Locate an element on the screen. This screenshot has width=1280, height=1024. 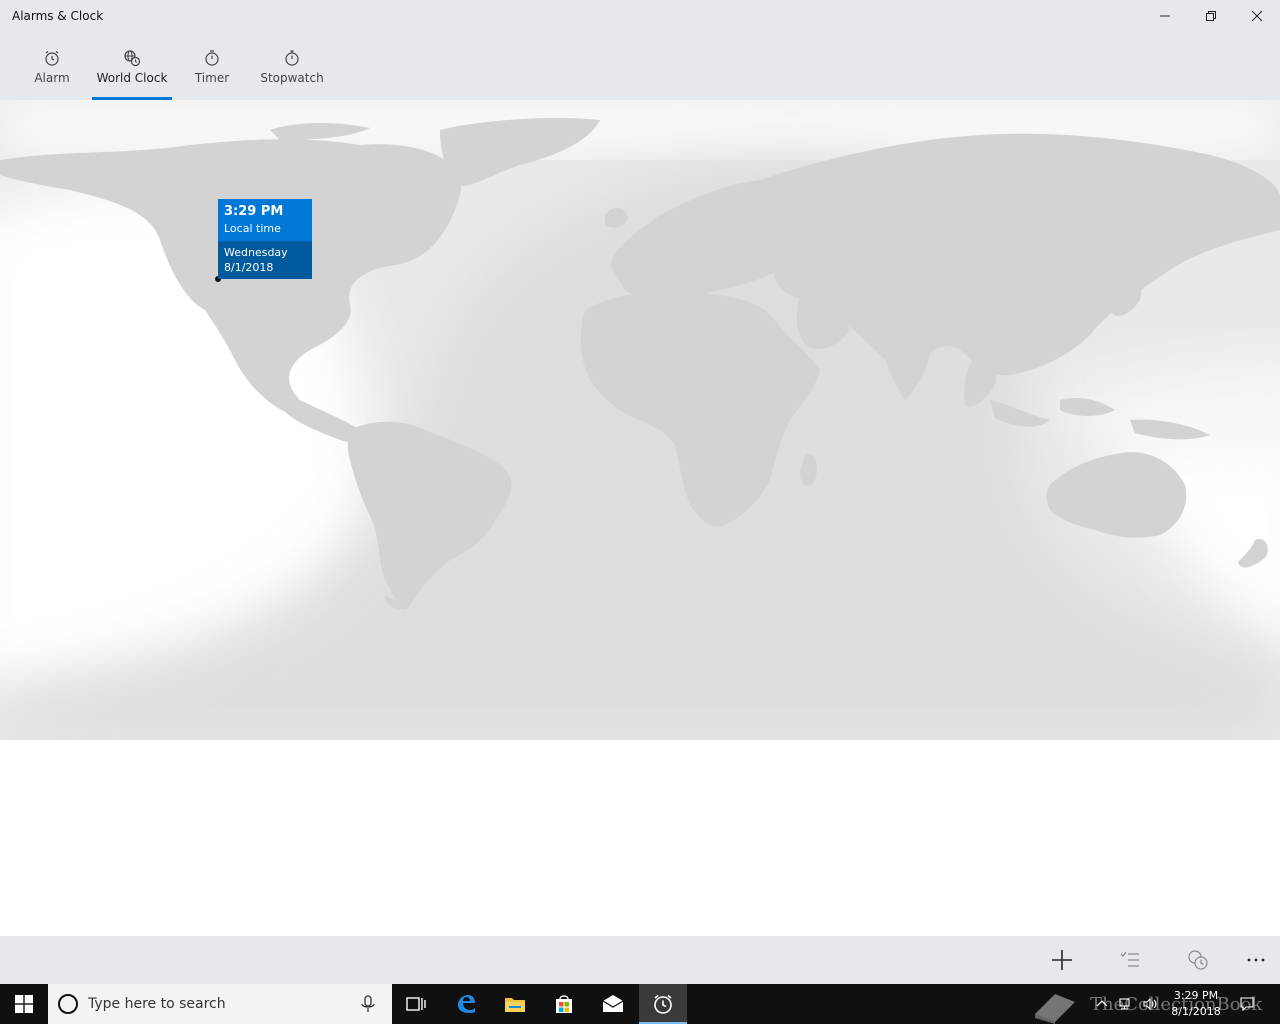
local-time-value: 3:29 PM is located at coordinates (254, 211).